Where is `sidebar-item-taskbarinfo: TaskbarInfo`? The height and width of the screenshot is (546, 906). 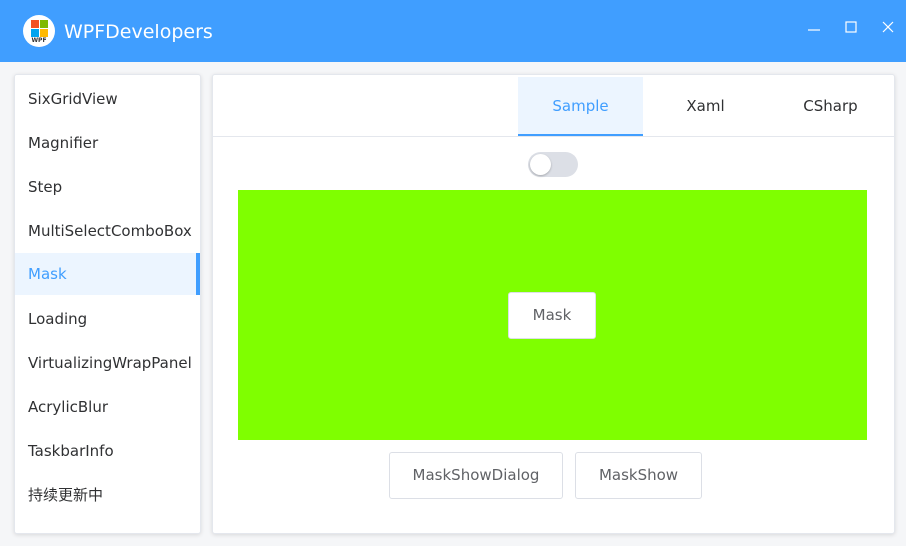
sidebar-item-taskbarinfo: TaskbarInfo is located at coordinates (107, 451).